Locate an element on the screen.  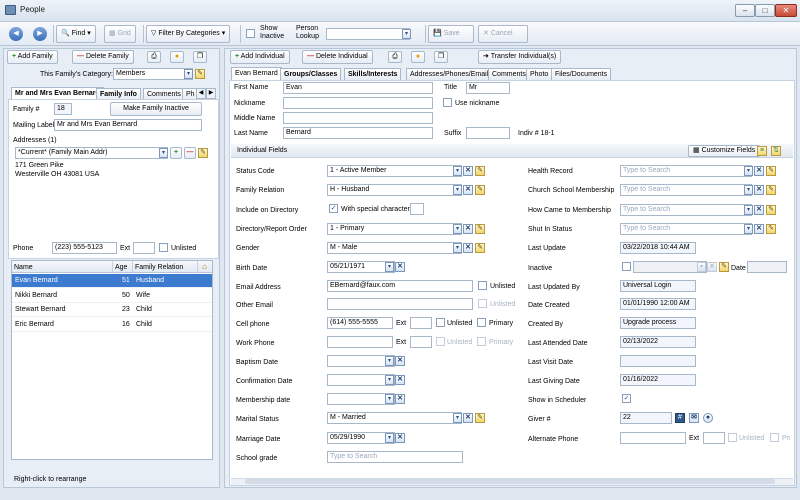
status-code-select: 1 - Active Member is located at coordinates (394, 171).